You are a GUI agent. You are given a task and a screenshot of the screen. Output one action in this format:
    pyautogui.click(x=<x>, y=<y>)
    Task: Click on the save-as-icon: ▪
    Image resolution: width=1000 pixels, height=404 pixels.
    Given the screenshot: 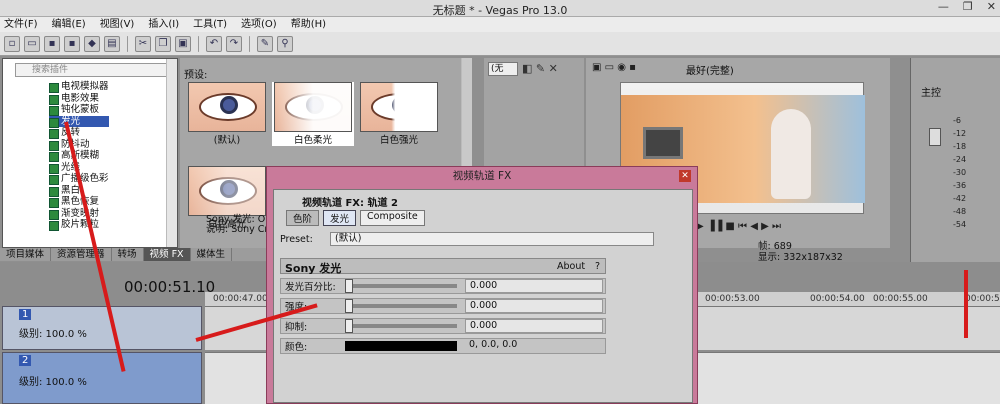 What is the action you would take?
    pyautogui.click(x=72, y=43)
    